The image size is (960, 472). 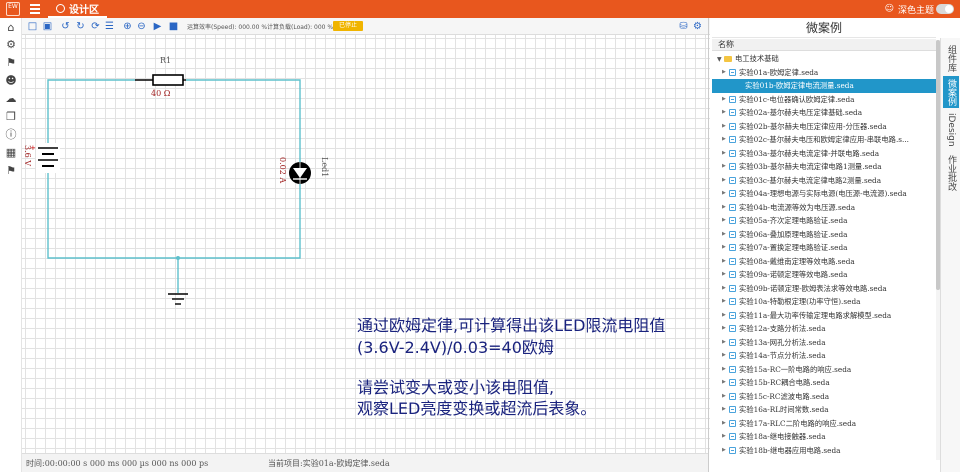 I want to click on tab-design-area: 设计区, so click(x=77, y=9).